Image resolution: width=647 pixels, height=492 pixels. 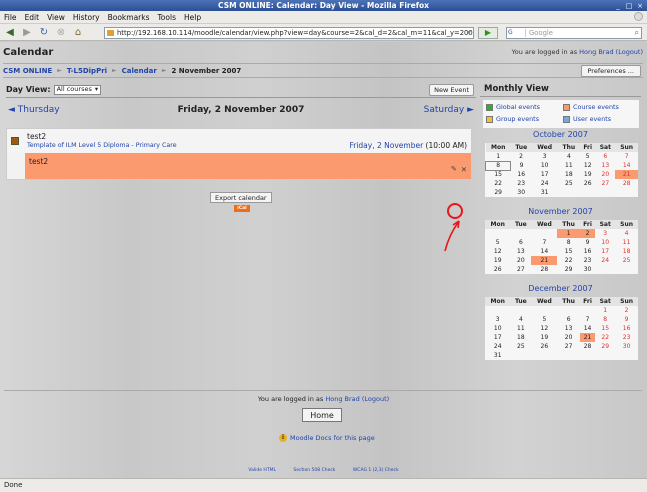 What do you see at coordinates (544, 242) in the screenshot?
I see `calendar-day: 7` at bounding box center [544, 242].